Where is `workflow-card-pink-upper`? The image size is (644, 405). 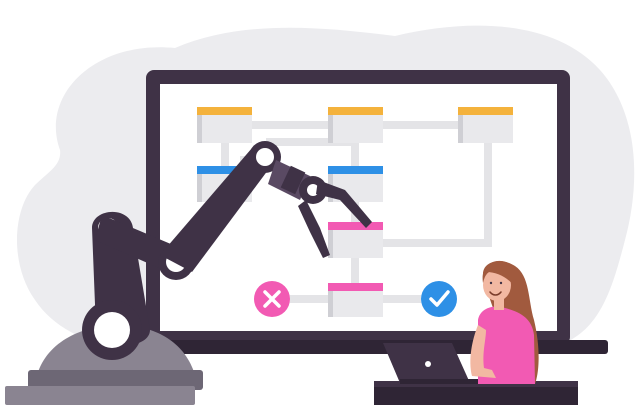 workflow-card-pink-upper is located at coordinates (355, 240).